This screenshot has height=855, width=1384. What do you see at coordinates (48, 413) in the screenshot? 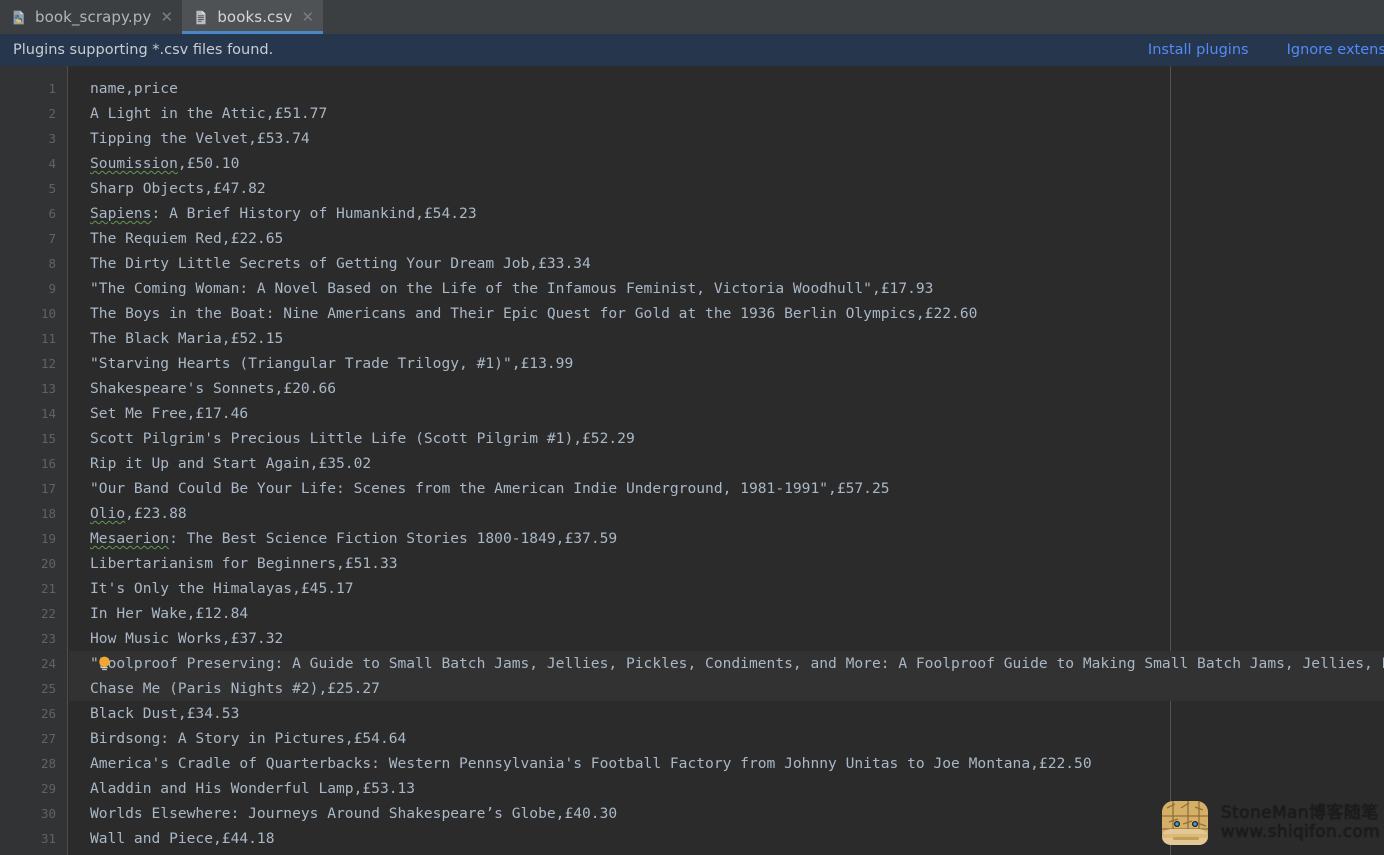
I see `line-number: 14` at bounding box center [48, 413].